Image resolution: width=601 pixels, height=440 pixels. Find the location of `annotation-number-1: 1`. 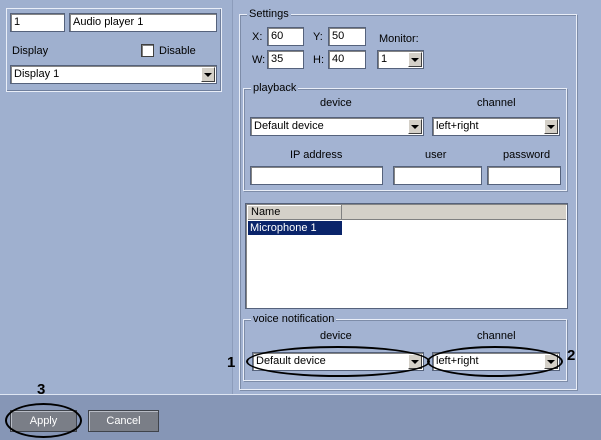

annotation-number-1: 1 is located at coordinates (231, 362).